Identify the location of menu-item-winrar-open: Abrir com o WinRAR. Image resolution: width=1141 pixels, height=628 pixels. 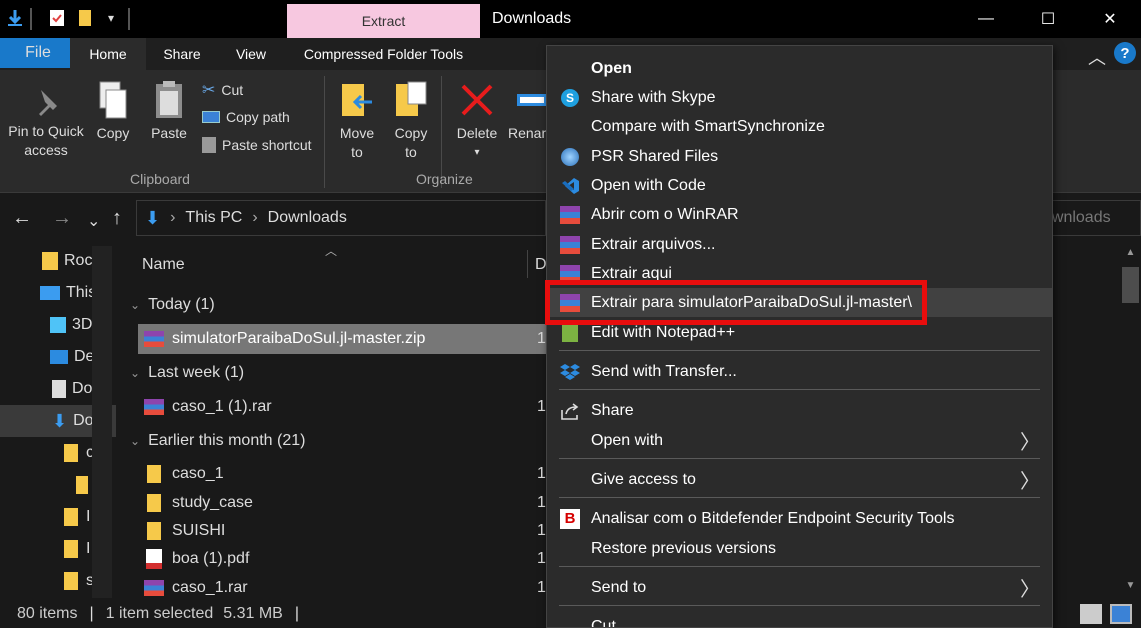
(799, 214).